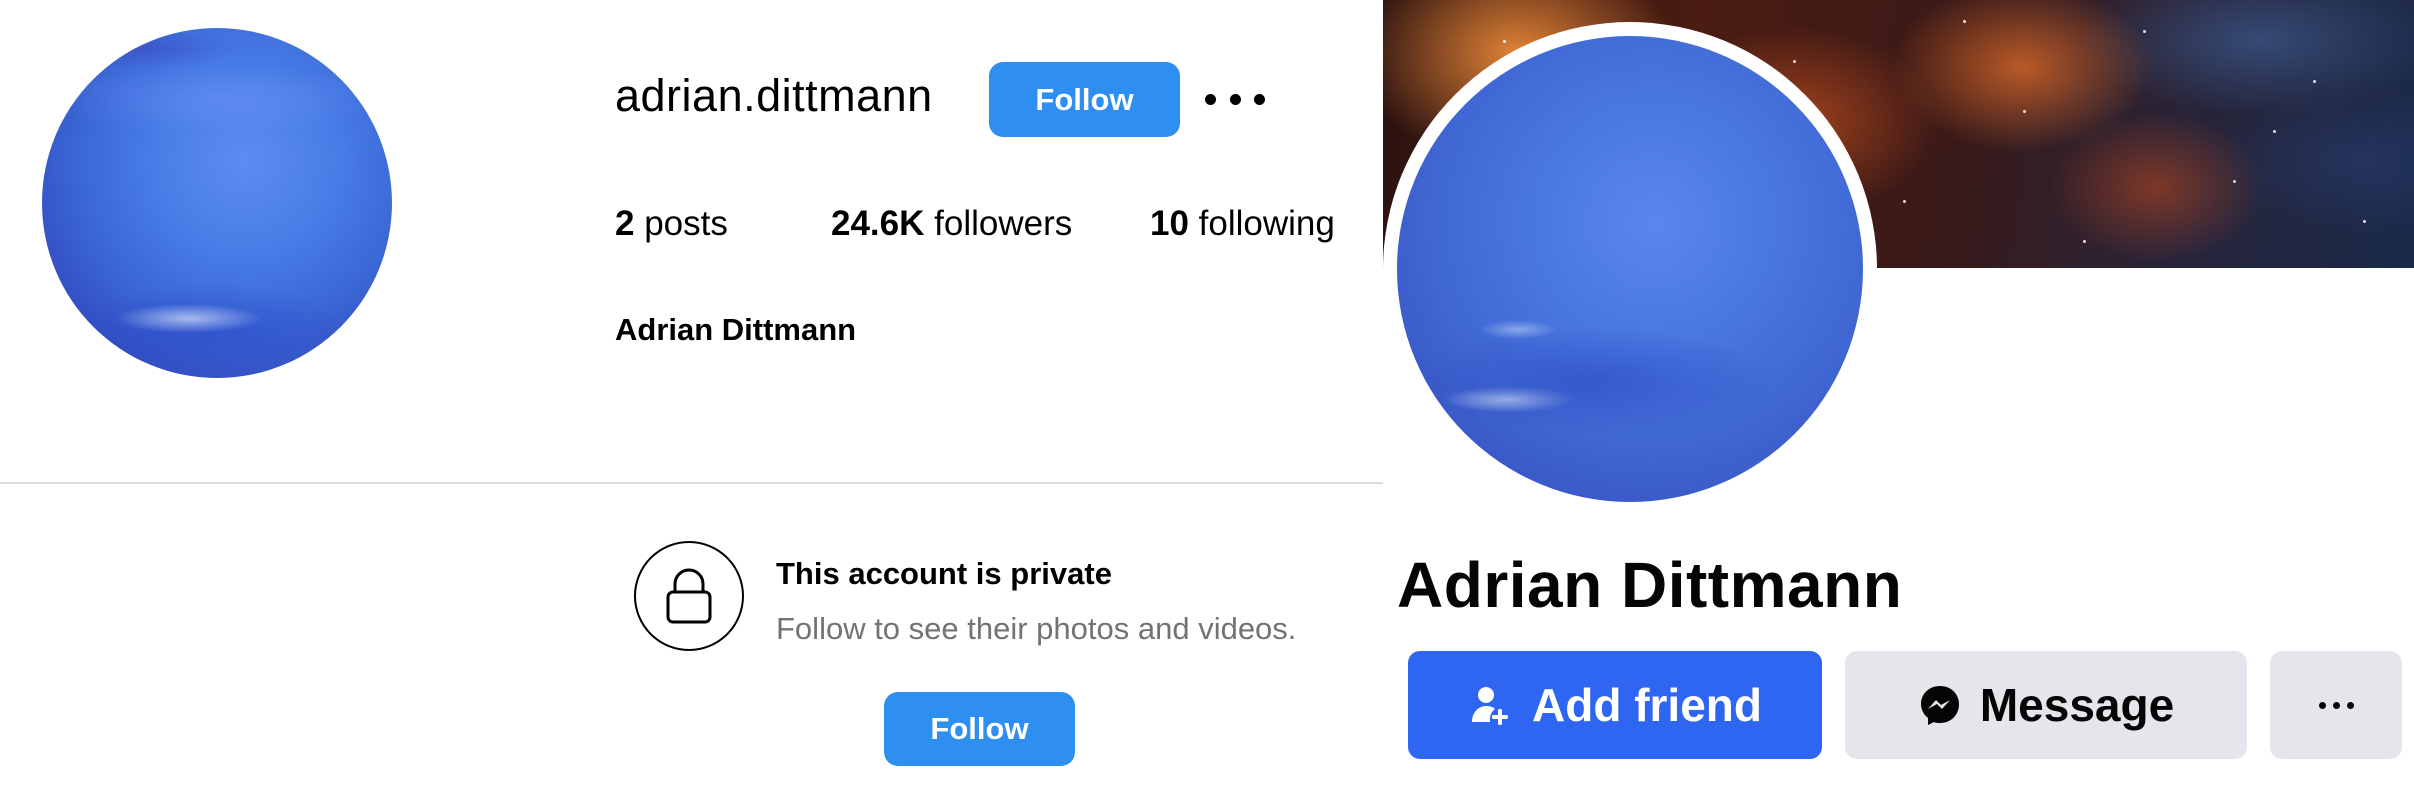  Describe the element at coordinates (944, 573) in the screenshot. I see `private-account-title: This account is private` at that location.